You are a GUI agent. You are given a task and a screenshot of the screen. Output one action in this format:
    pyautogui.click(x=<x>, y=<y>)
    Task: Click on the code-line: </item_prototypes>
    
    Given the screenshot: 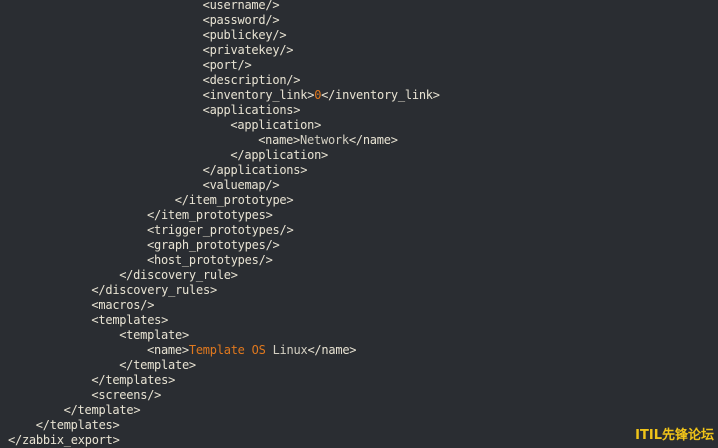 What is the action you would take?
    pyautogui.click(x=210, y=215)
    